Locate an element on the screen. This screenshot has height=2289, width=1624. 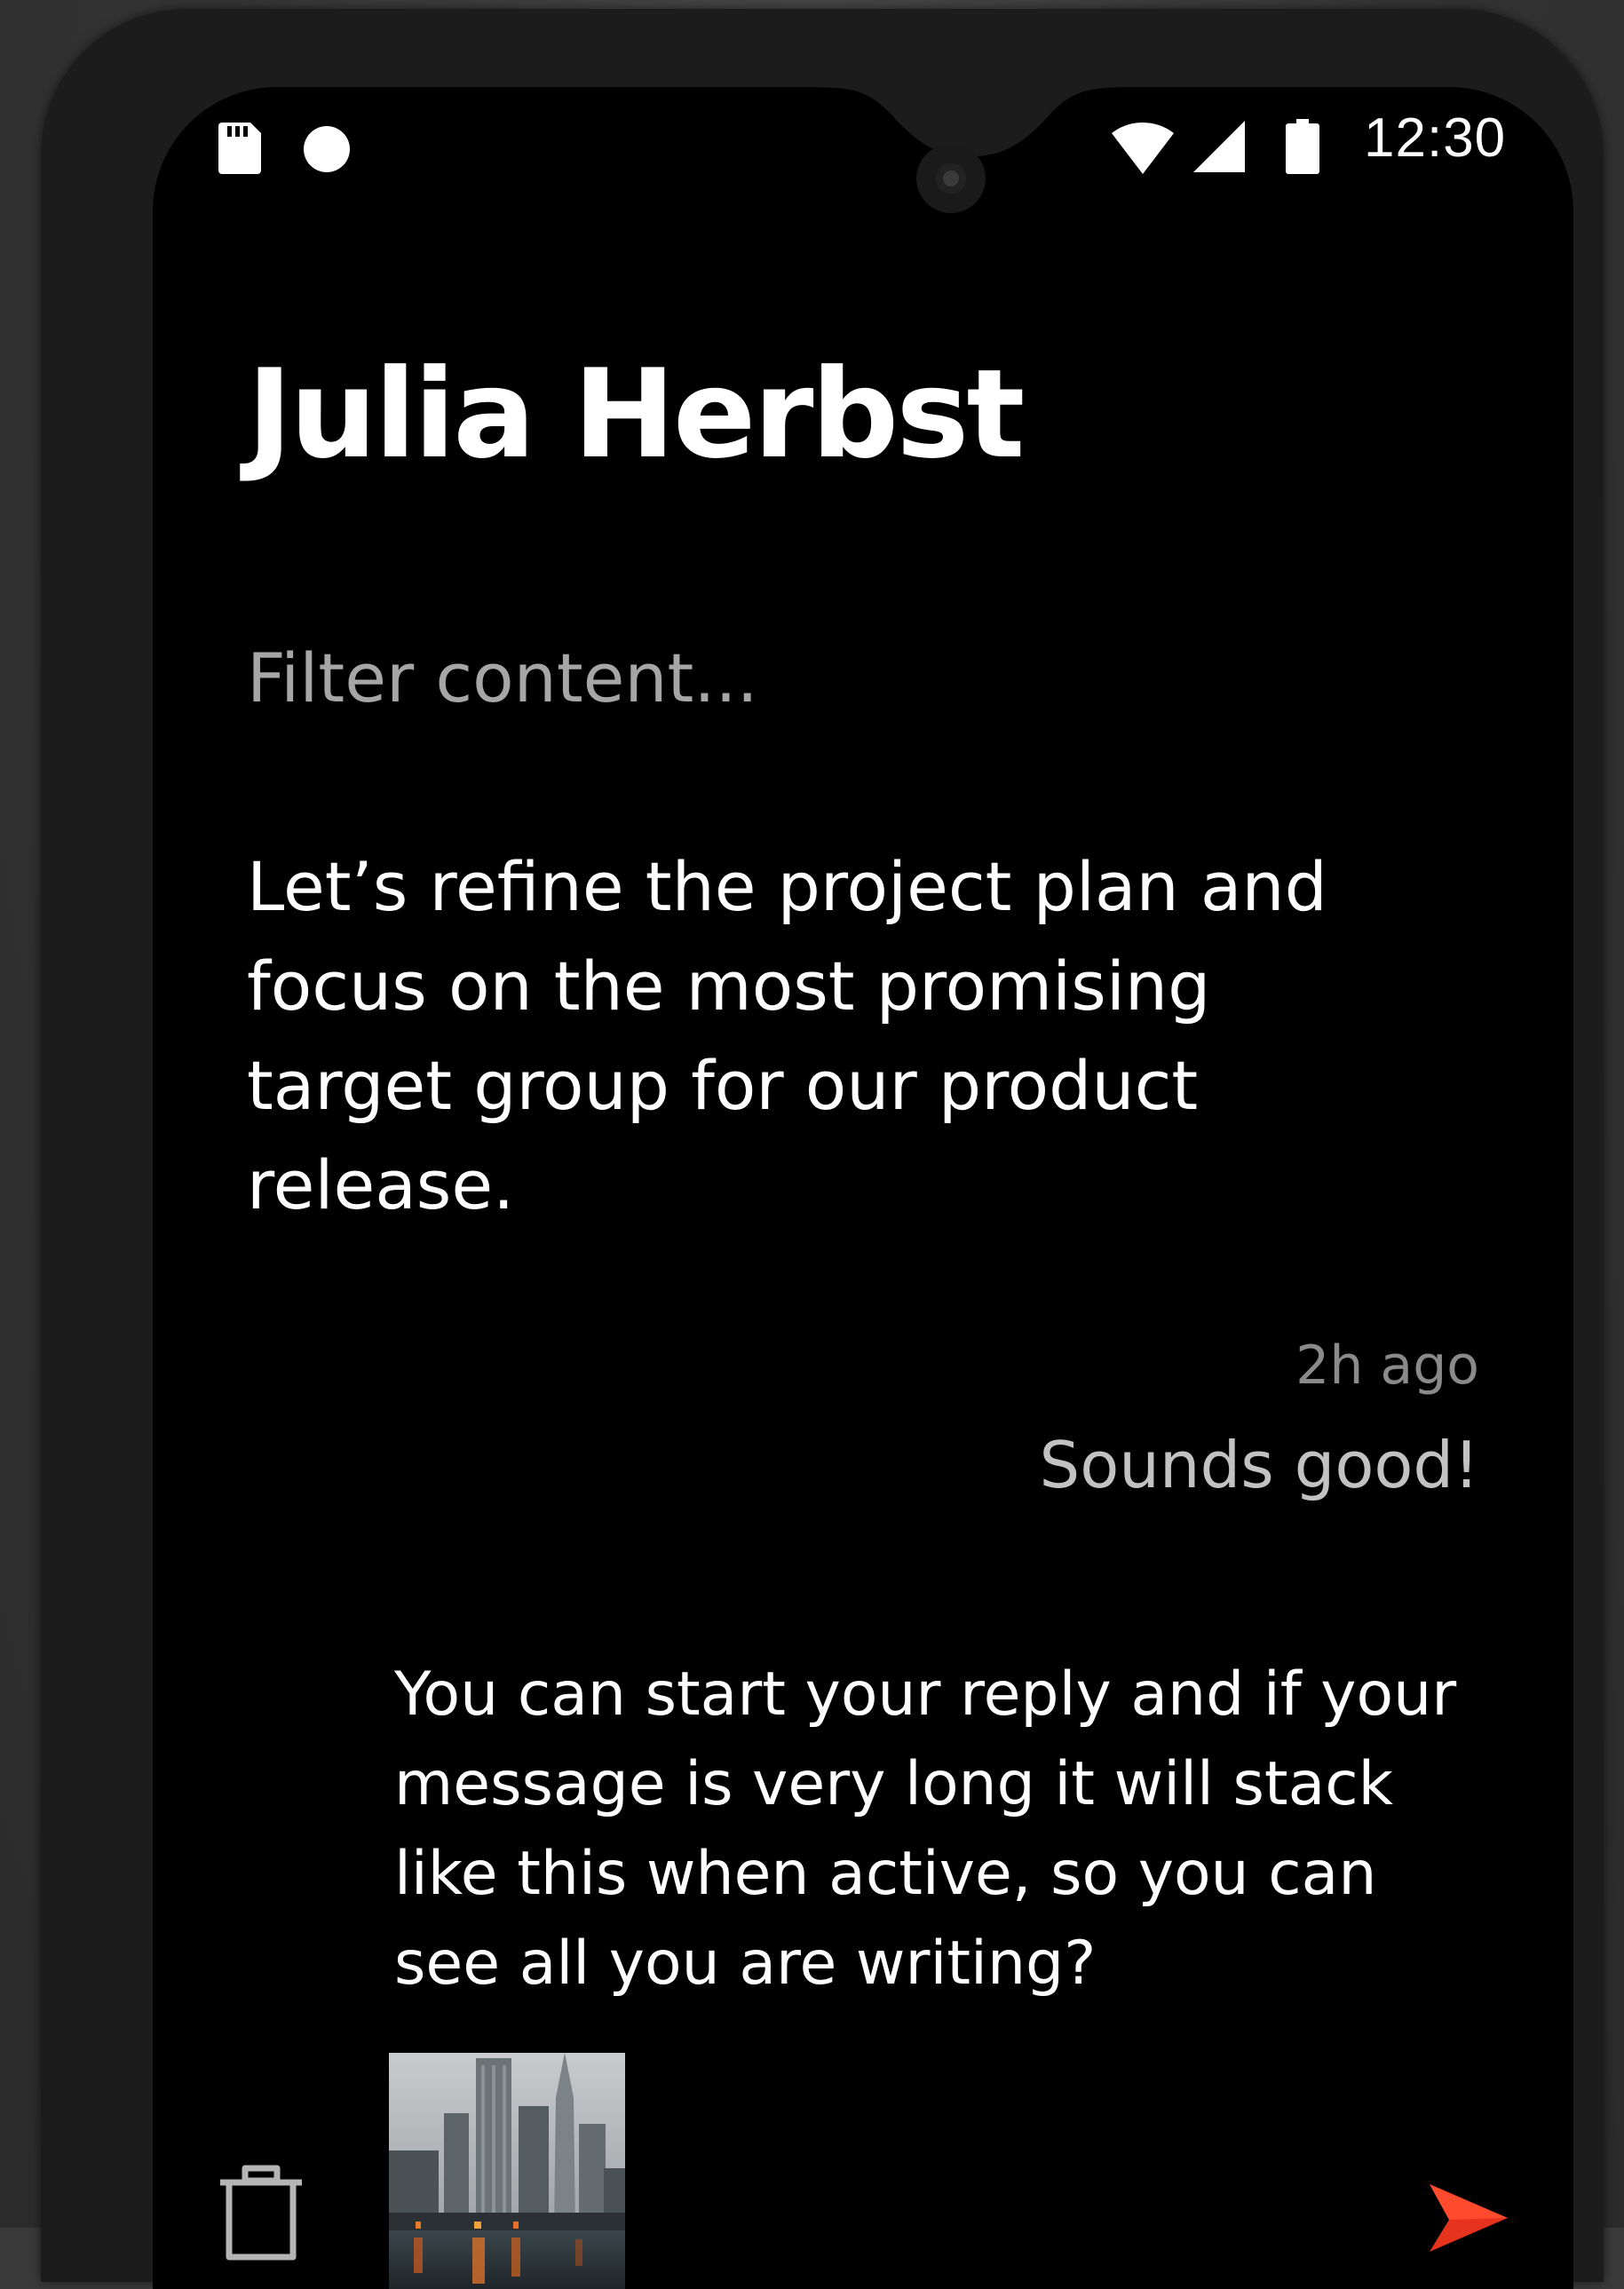
filter-input is located at coordinates (824, 677).